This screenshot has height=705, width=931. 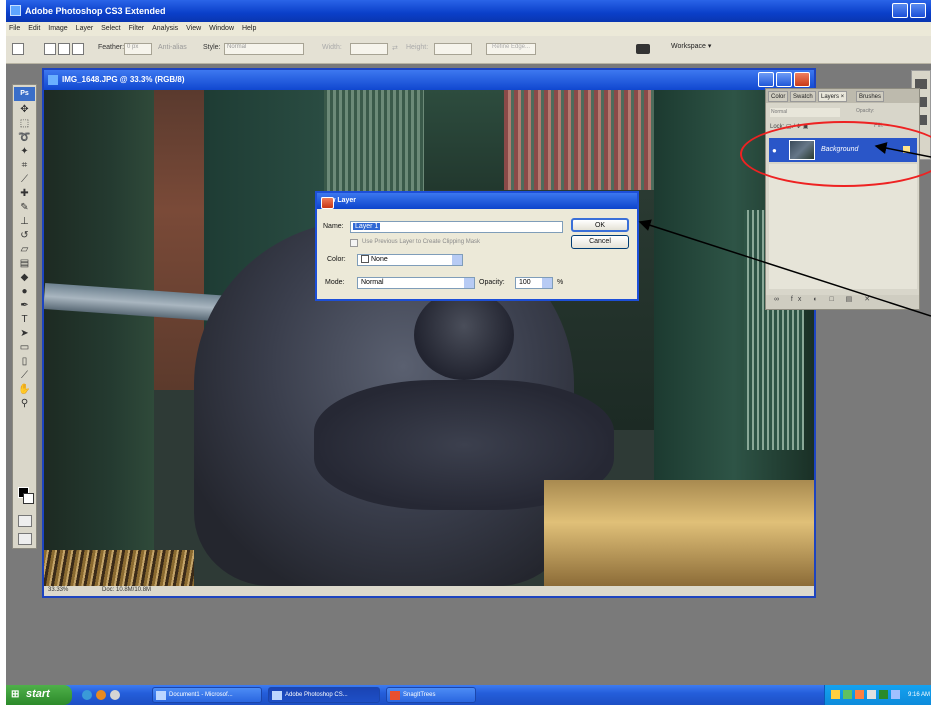 What do you see at coordinates (24, 109) in the screenshot?
I see `move-tool-icon: ✥` at bounding box center [24, 109].